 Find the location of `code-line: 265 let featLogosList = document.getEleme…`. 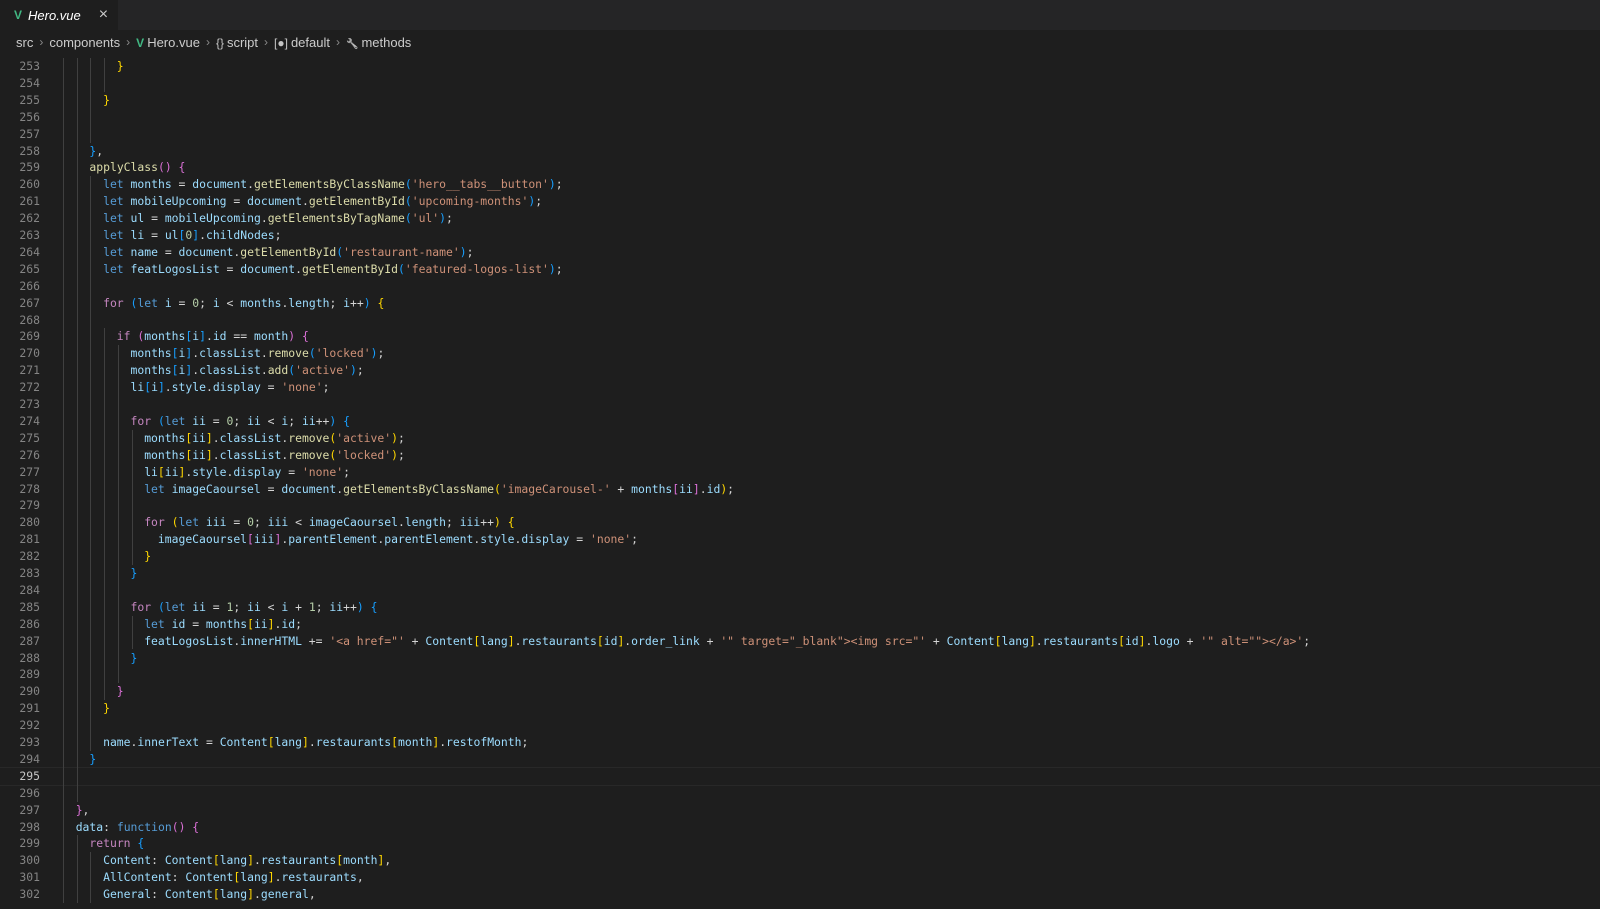

code-line: 265 let featLogosList = document.getEleme… is located at coordinates (800, 269).